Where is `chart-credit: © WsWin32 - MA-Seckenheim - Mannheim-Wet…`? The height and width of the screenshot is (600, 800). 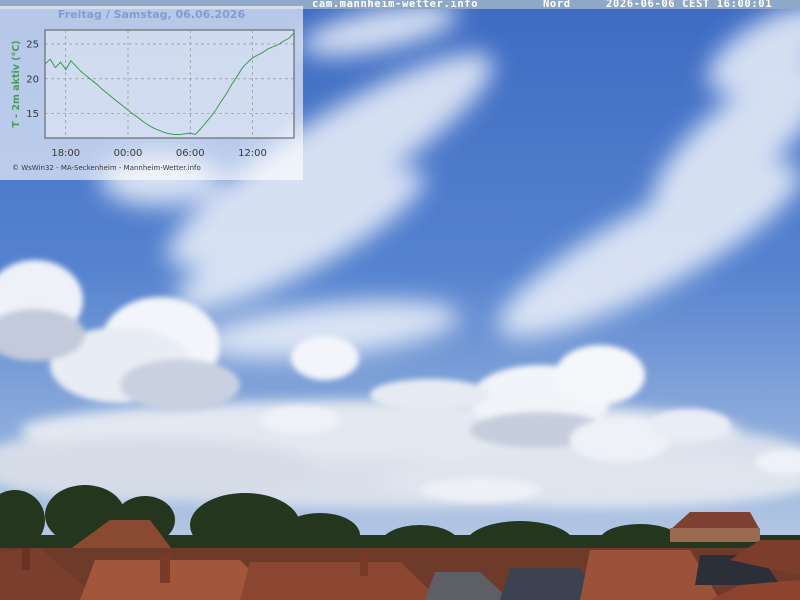 chart-credit: © WsWin32 - MA-Seckenheim - Mannheim-Wet… is located at coordinates (106, 168).